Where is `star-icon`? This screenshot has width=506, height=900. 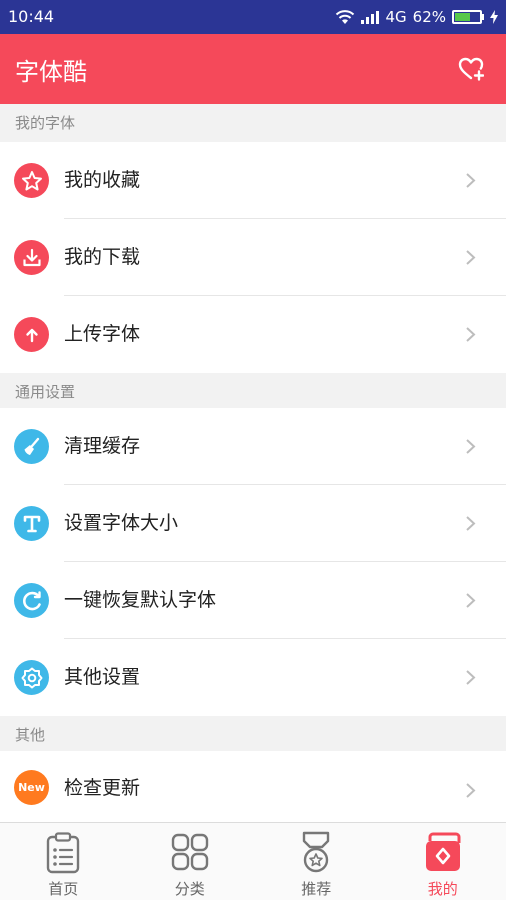 star-icon is located at coordinates (31, 180).